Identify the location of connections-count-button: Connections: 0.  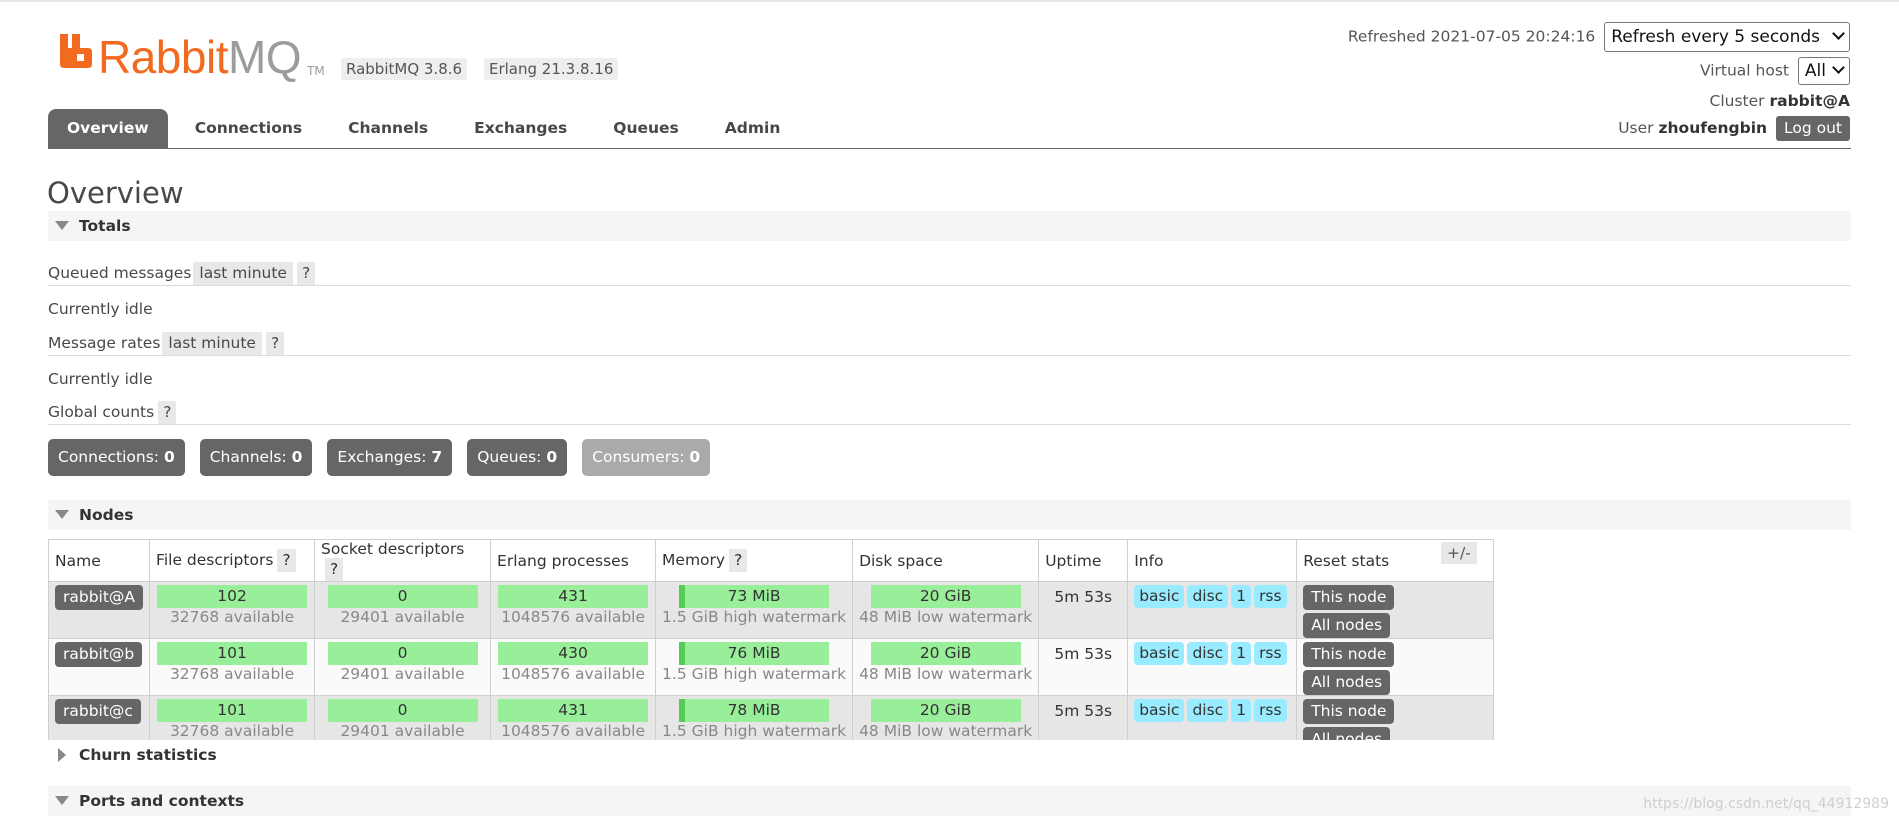
(116, 457).